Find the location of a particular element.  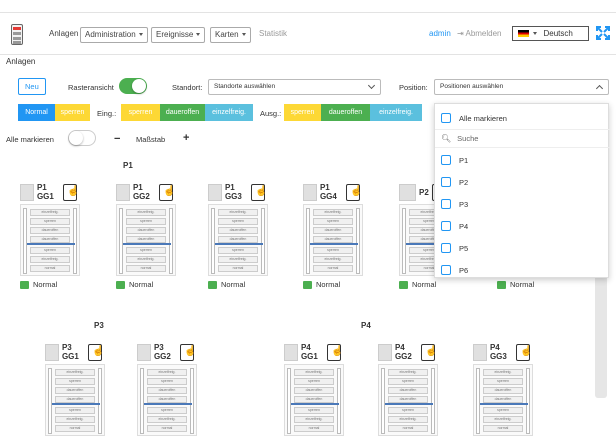

zoom-in-button: + is located at coordinates (186, 138).